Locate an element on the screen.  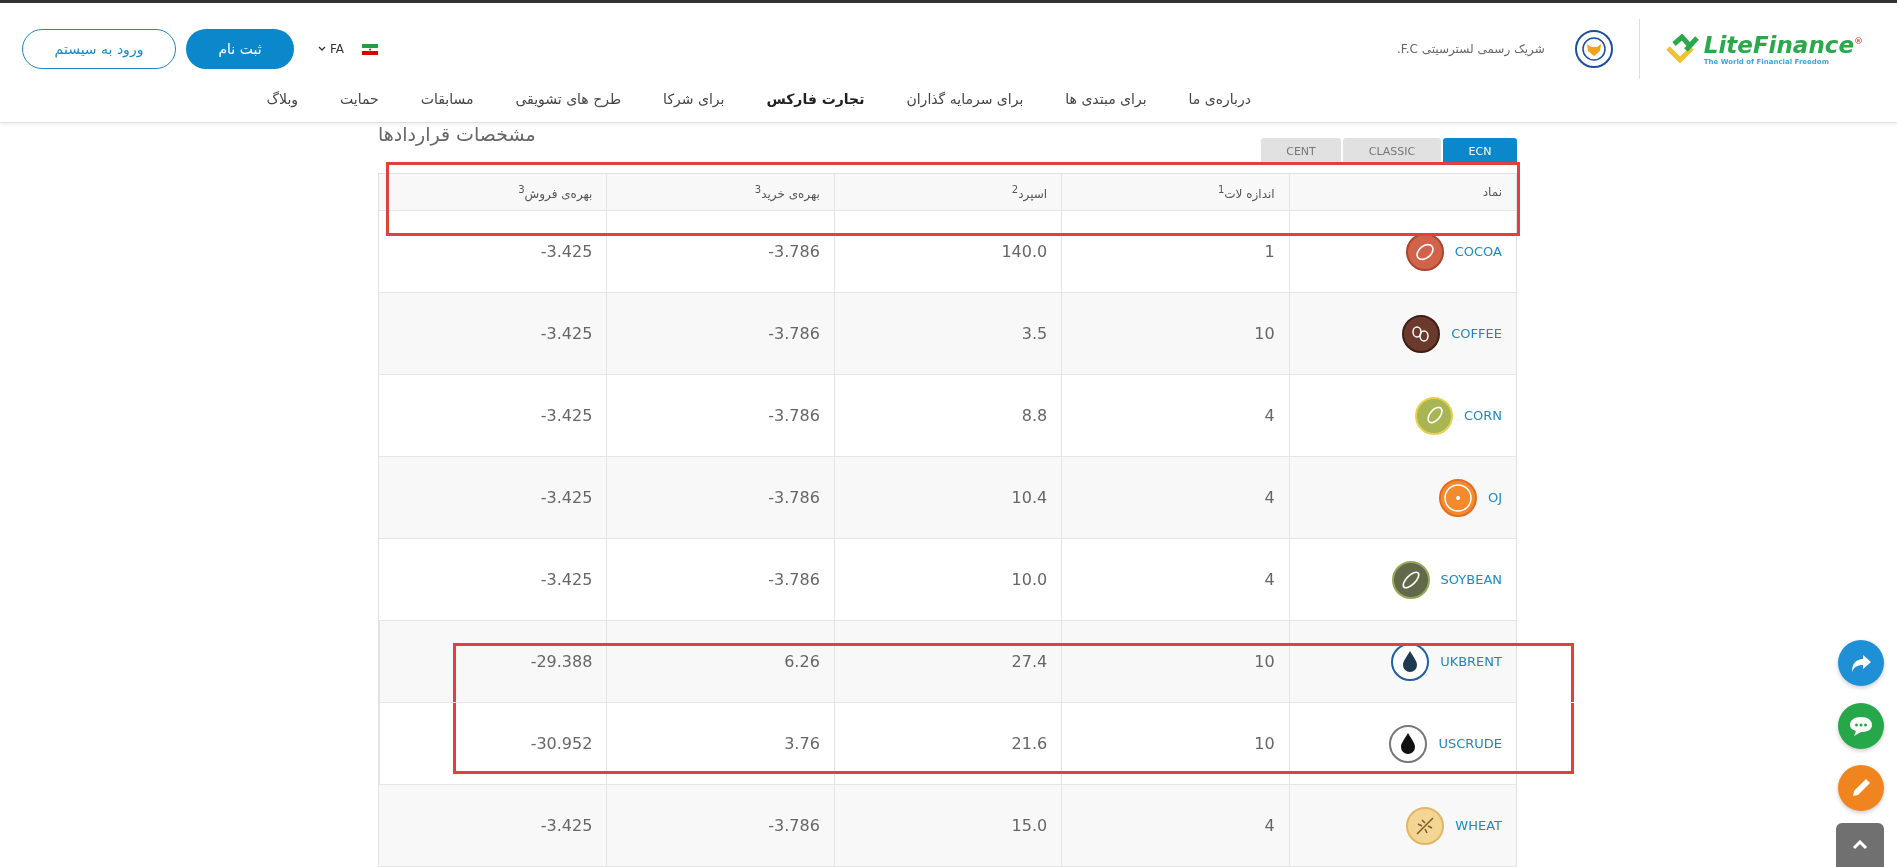
edit-button is located at coordinates (1861, 788).